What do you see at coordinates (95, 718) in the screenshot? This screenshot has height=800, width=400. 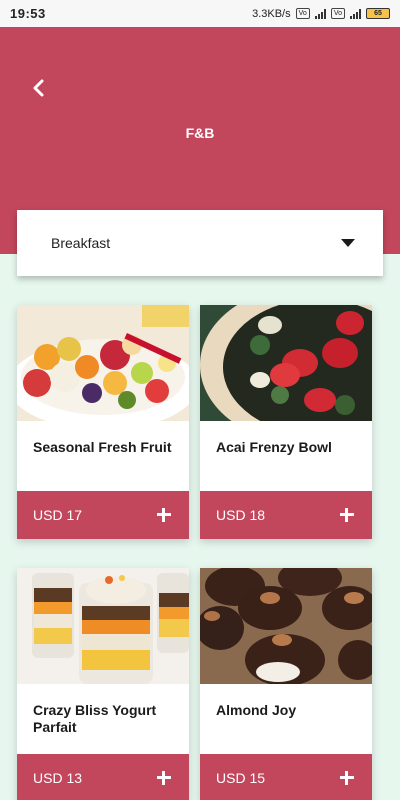 I see `menu-item-name: Crazy Bliss Yogurt Parfait` at bounding box center [95, 718].